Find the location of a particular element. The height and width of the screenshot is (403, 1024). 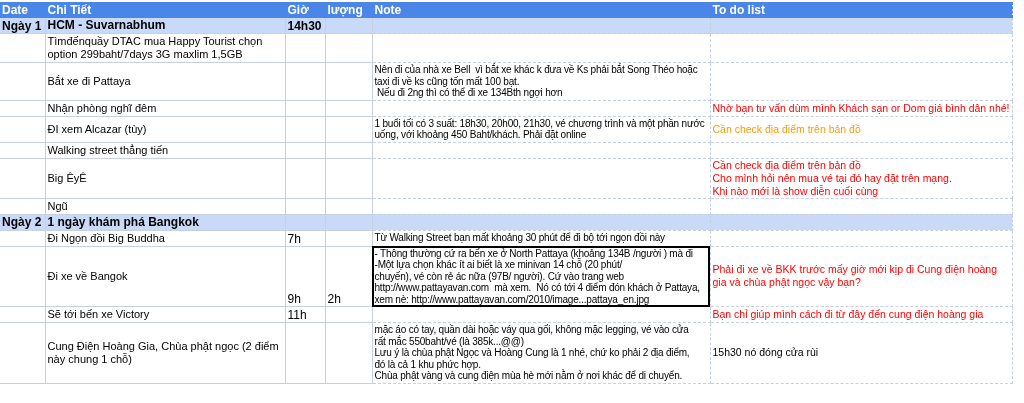

day-label: Ngày 1 is located at coordinates (22, 25).